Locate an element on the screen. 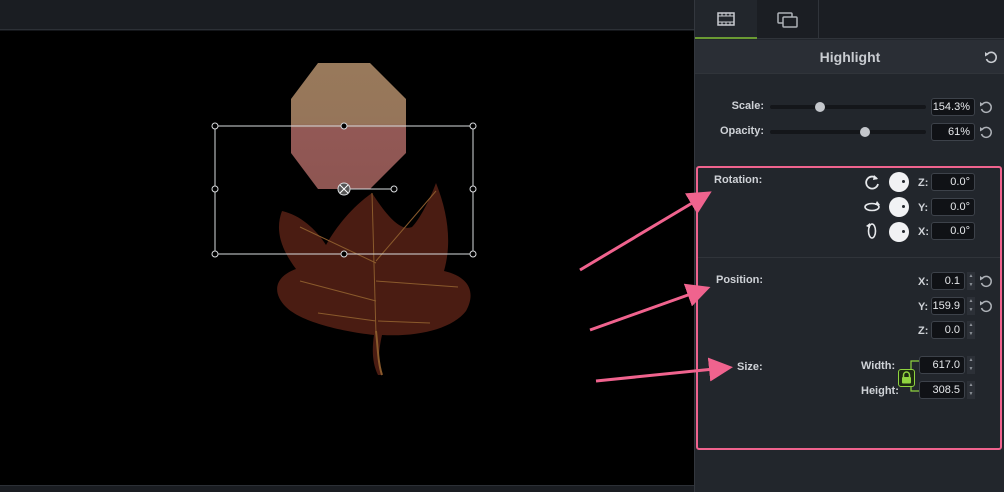 This screenshot has height=492, width=1004. panel-title: Highlight is located at coordinates (850, 57).